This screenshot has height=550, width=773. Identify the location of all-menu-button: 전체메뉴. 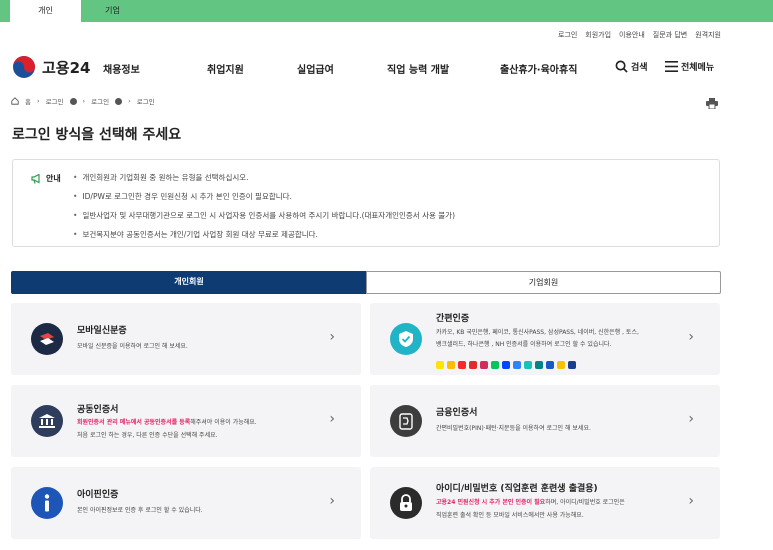
(689, 66).